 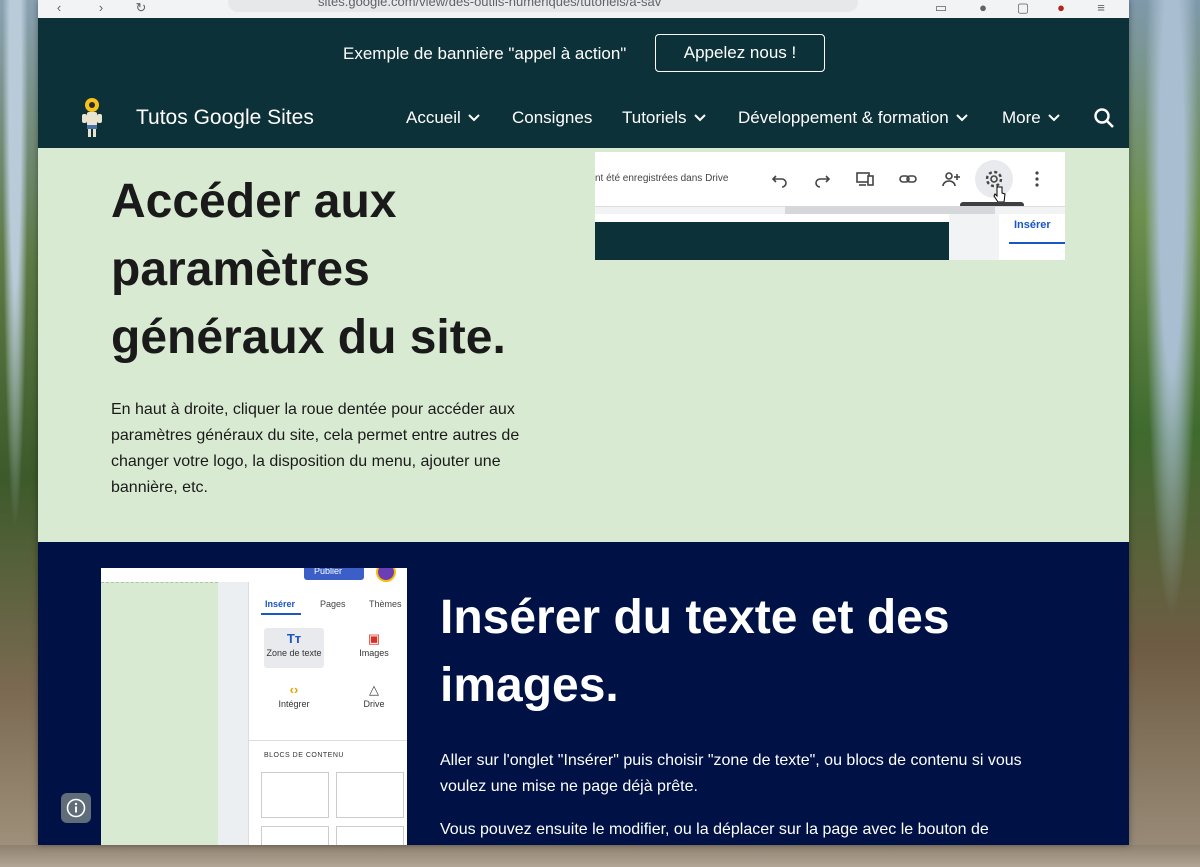 What do you see at coordinates (695, 651) in the screenshot?
I see `section-heading: Insérer du texte et des images.` at bounding box center [695, 651].